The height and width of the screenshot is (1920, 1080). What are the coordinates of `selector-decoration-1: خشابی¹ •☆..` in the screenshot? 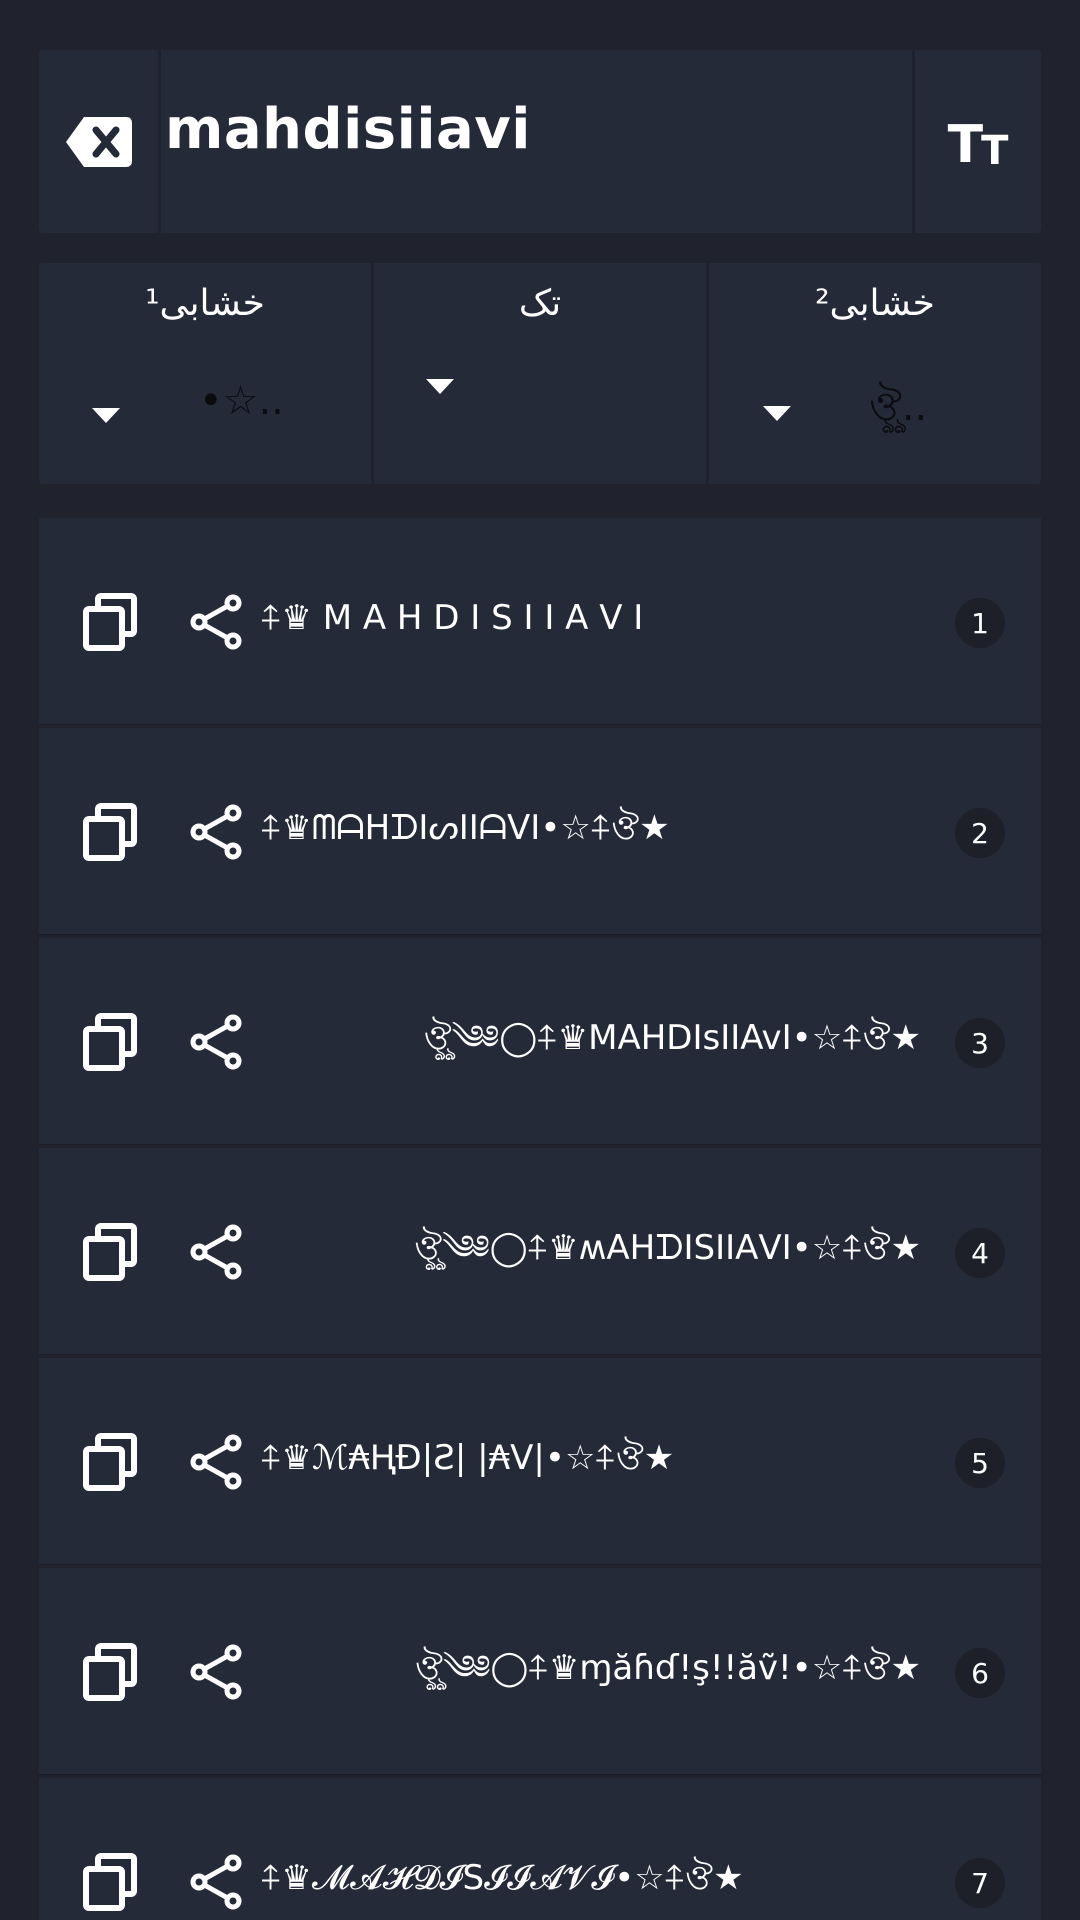 It's located at (205, 373).